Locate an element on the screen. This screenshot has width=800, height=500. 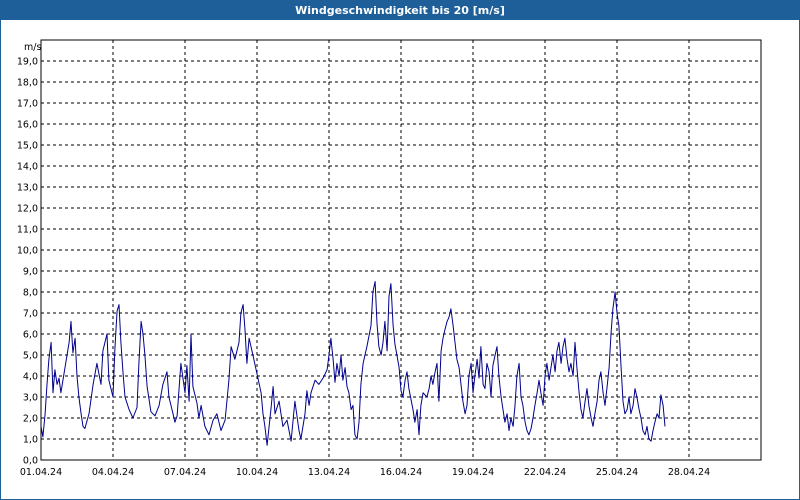
x-tick-label: 07.04.24 is located at coordinates (185, 472).